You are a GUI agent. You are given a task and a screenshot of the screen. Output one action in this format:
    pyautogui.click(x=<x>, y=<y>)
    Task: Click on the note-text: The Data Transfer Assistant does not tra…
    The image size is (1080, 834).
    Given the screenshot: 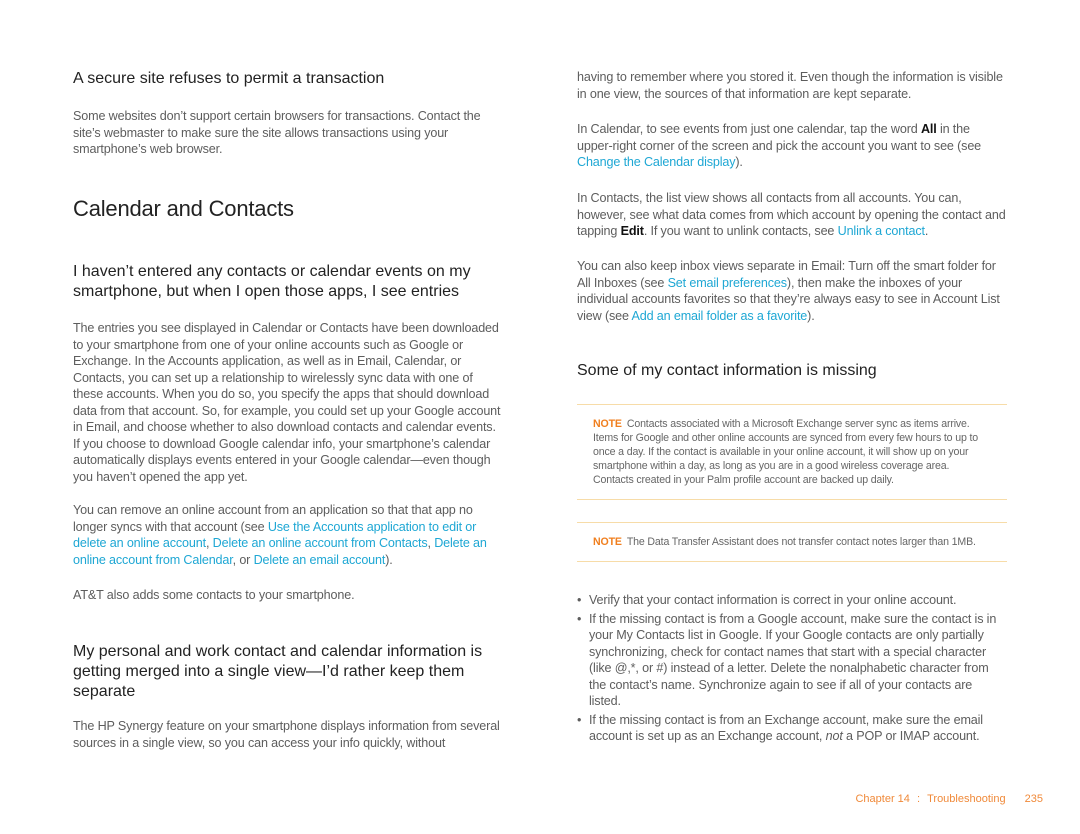 What is the action you would take?
    pyautogui.click(x=801, y=542)
    